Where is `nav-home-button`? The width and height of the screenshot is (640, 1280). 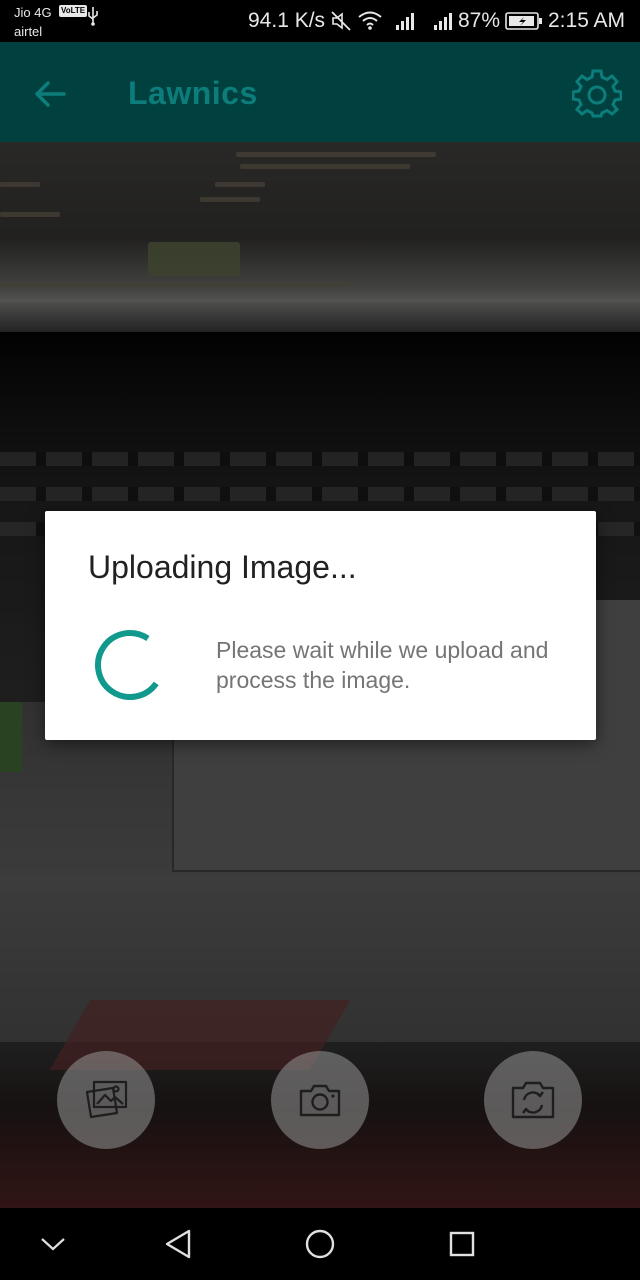
nav-home-button is located at coordinates (320, 1244).